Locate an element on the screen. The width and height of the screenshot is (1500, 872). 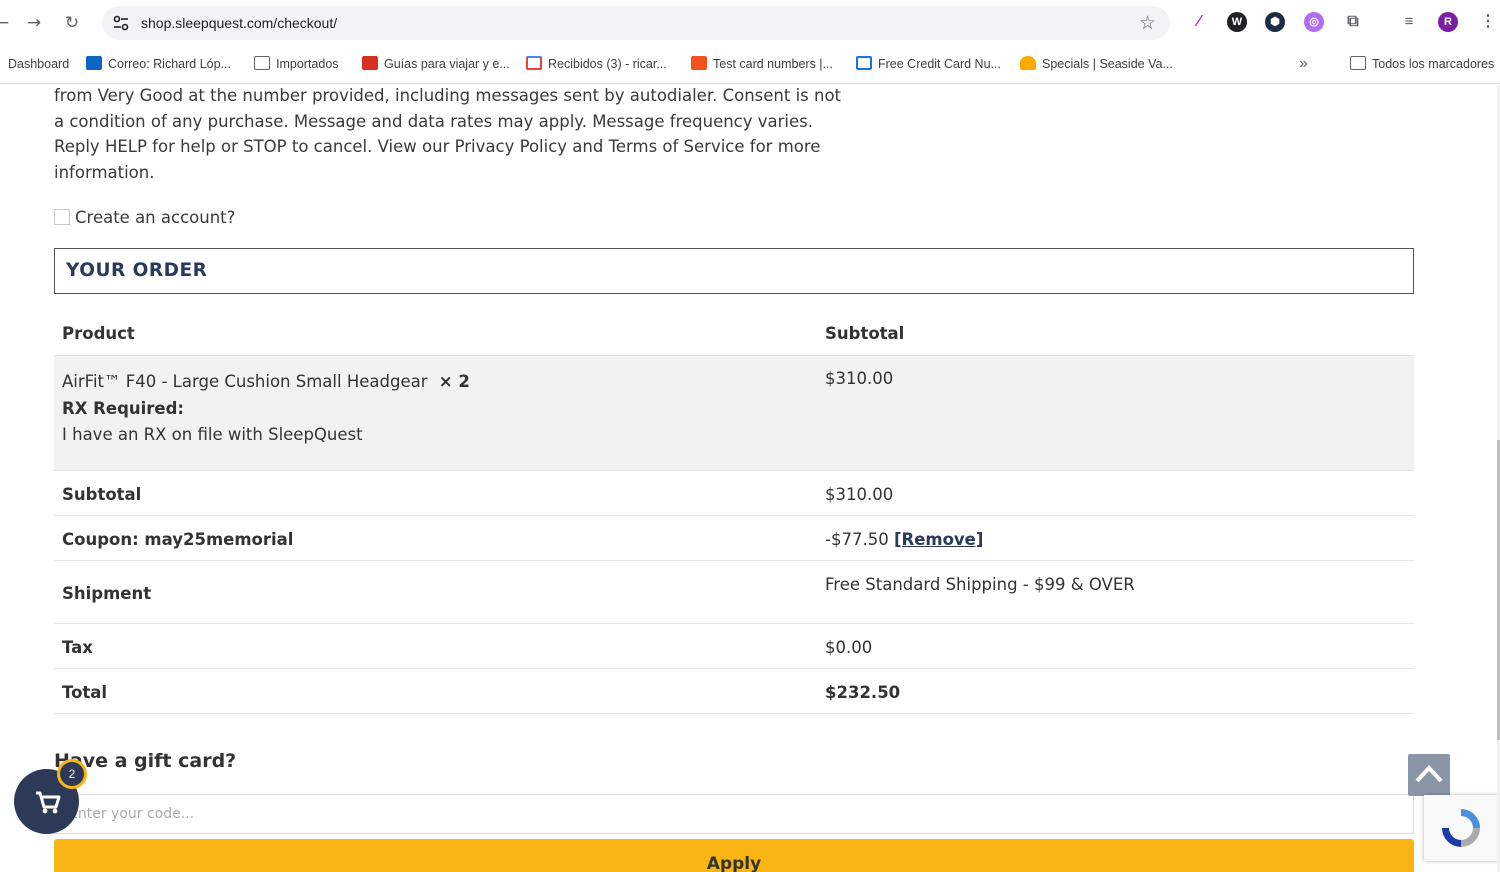
create-account-label: Create an account? is located at coordinates (155, 217).